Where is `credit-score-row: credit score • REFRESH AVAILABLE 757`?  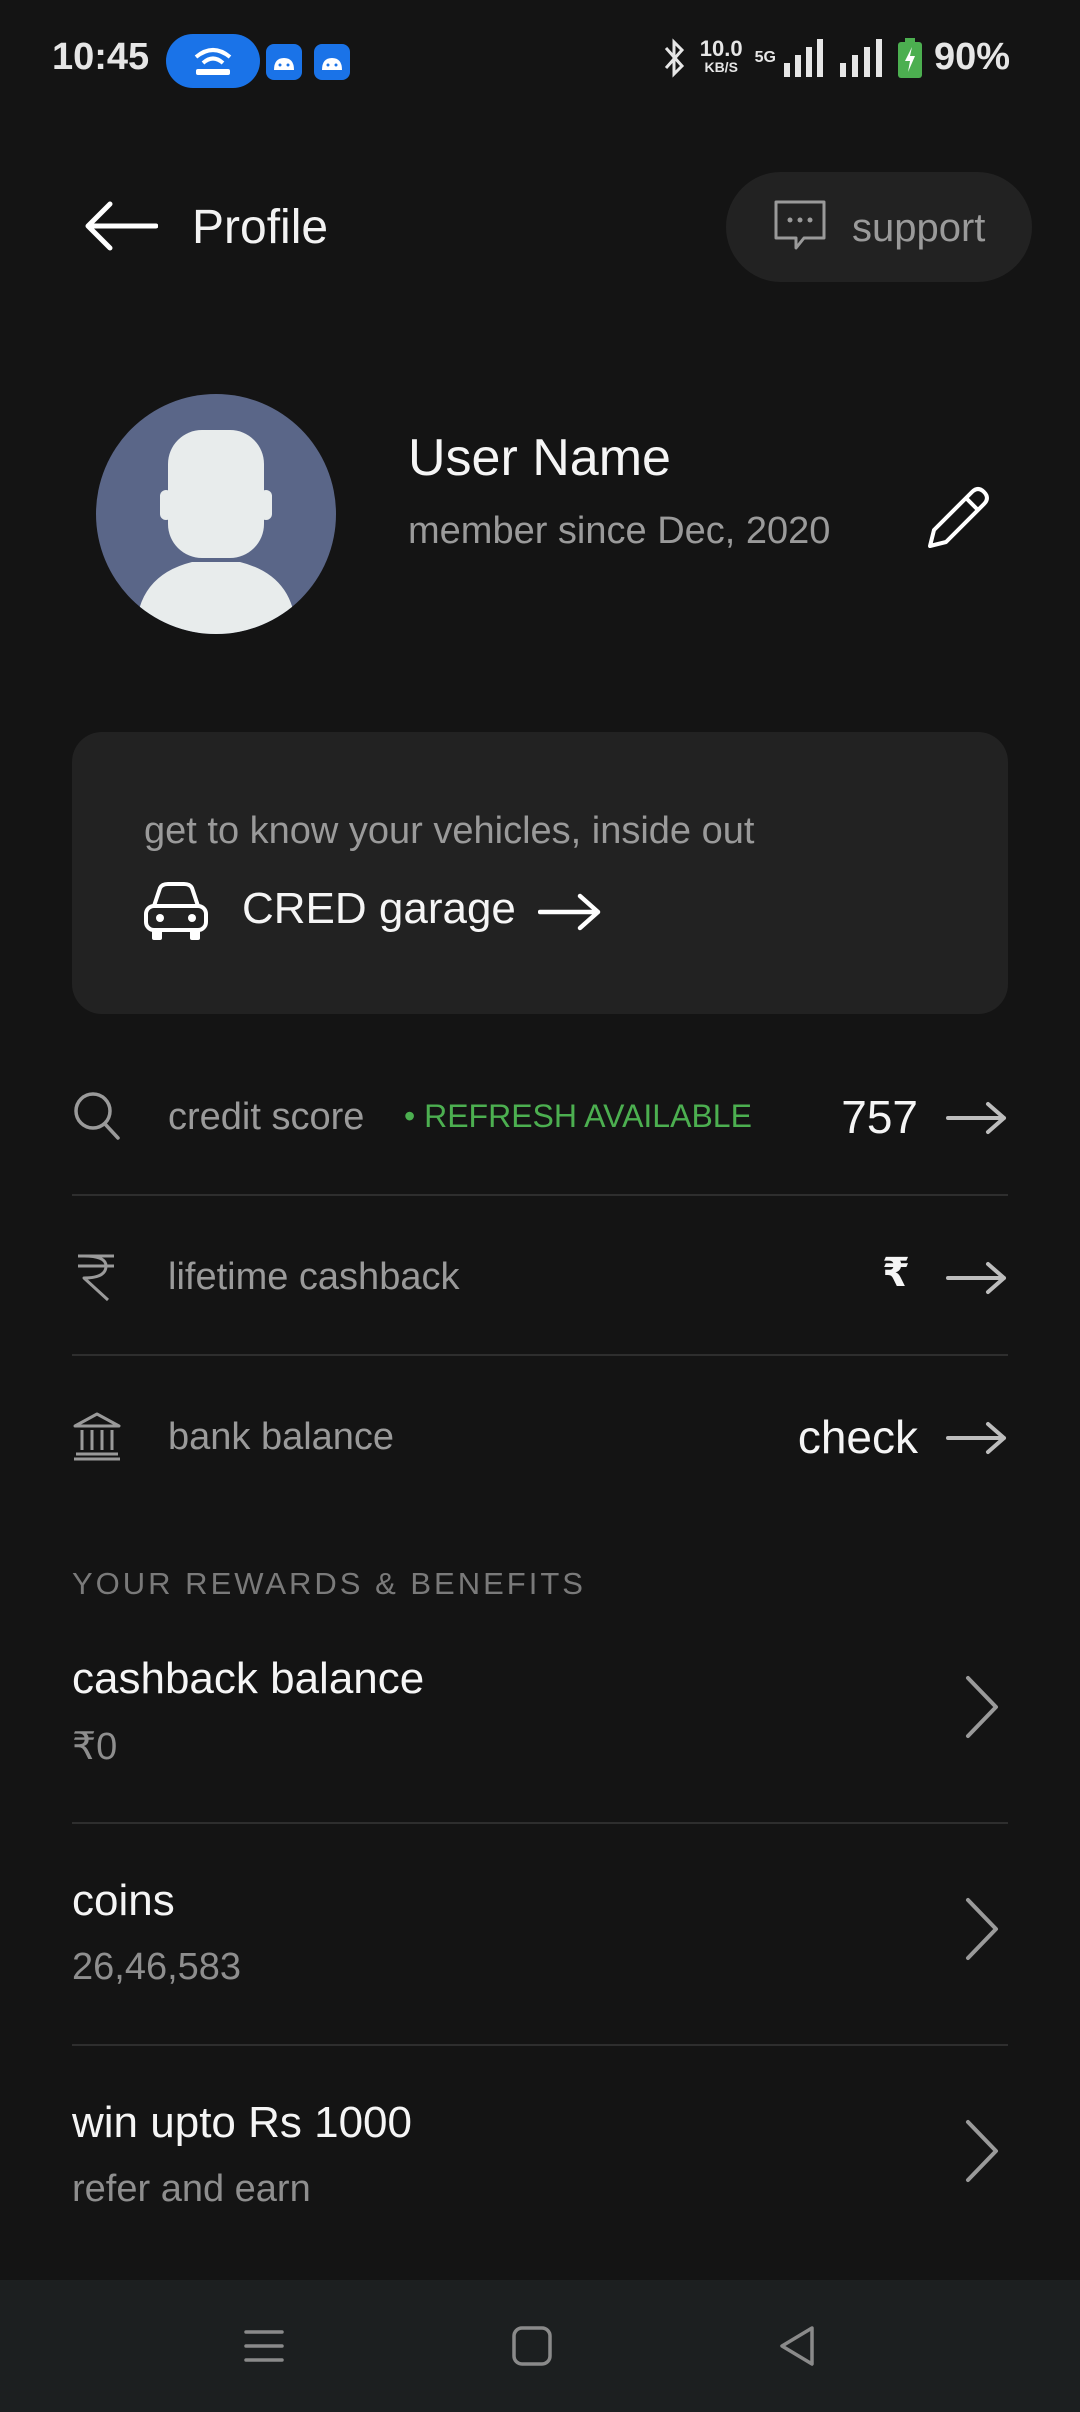 credit-score-row: credit score • REFRESH AVAILABLE 757 is located at coordinates (540, 1117).